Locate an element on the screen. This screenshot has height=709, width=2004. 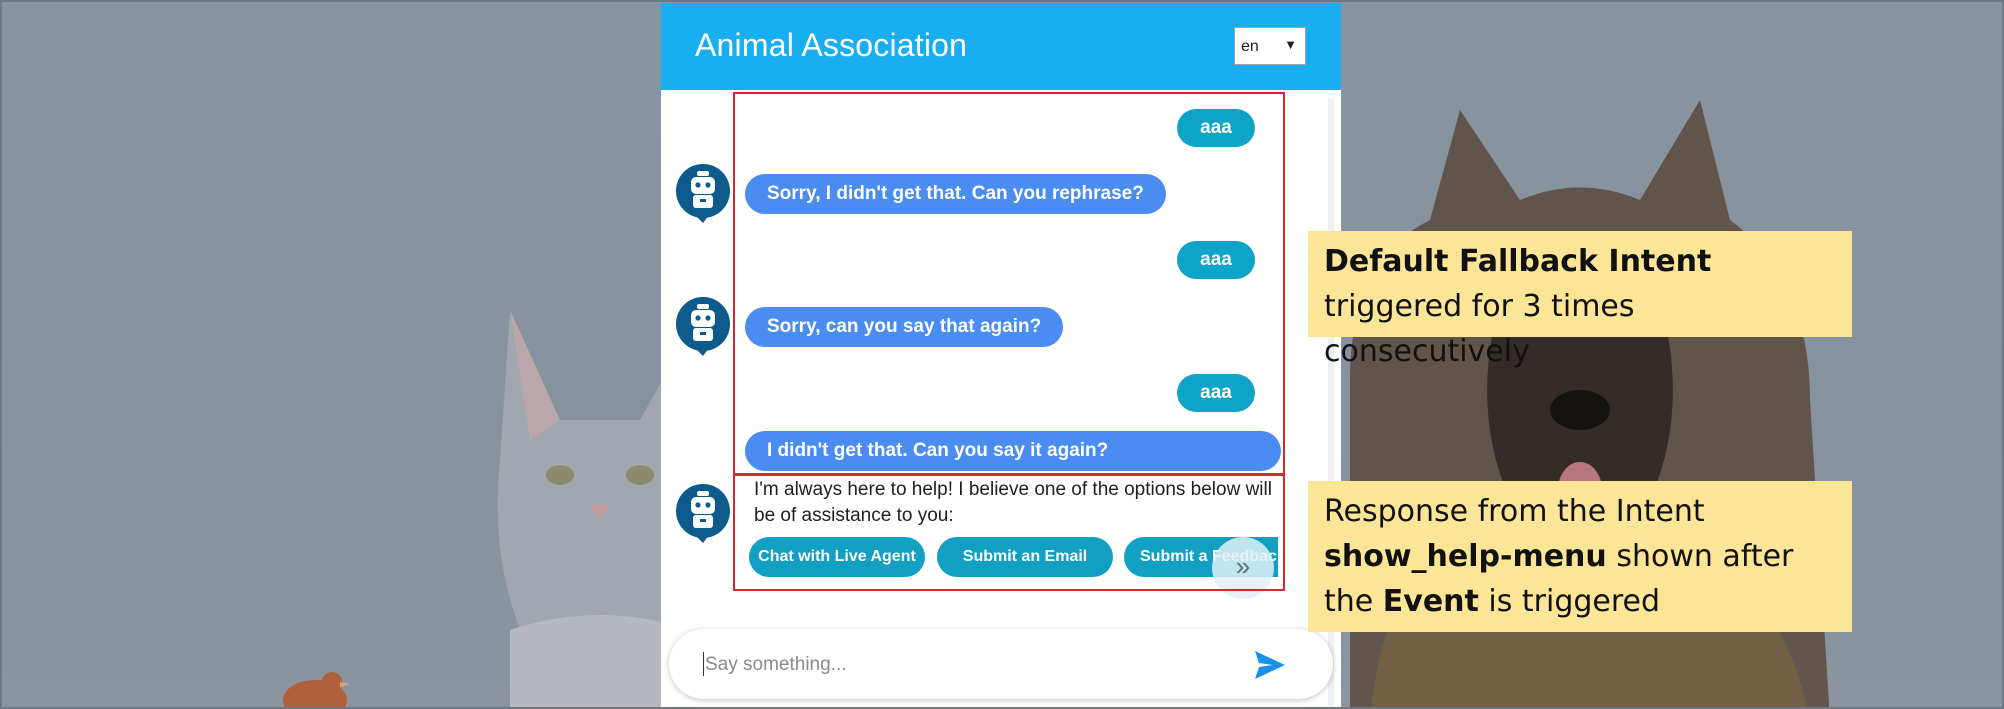
response-annotation-intent: show_help-menu is located at coordinates (1465, 556).